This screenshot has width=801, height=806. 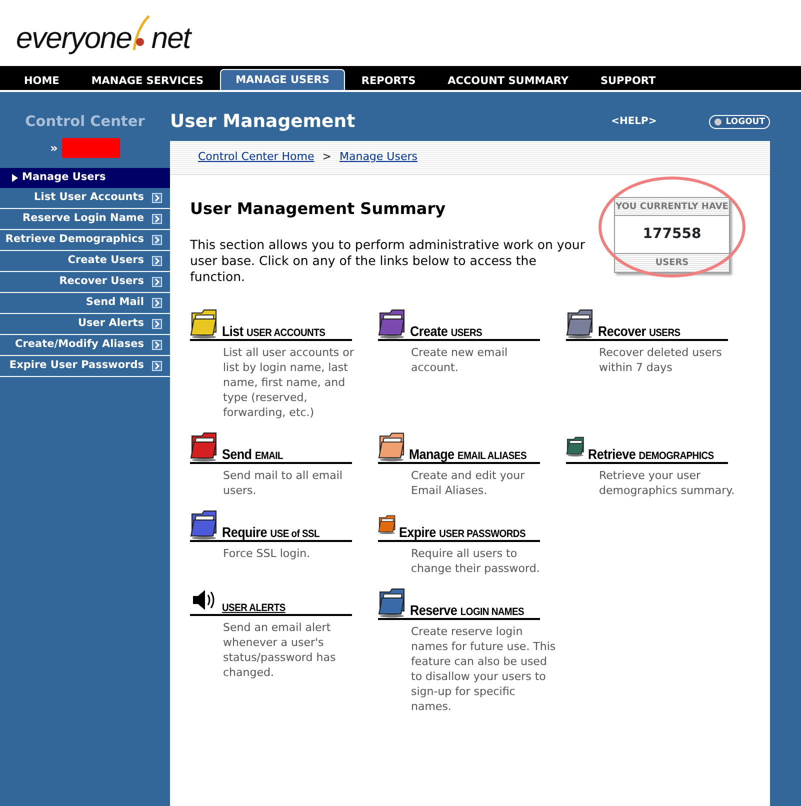 What do you see at coordinates (85, 303) in the screenshot?
I see `sidebar-item: Send Mail` at bounding box center [85, 303].